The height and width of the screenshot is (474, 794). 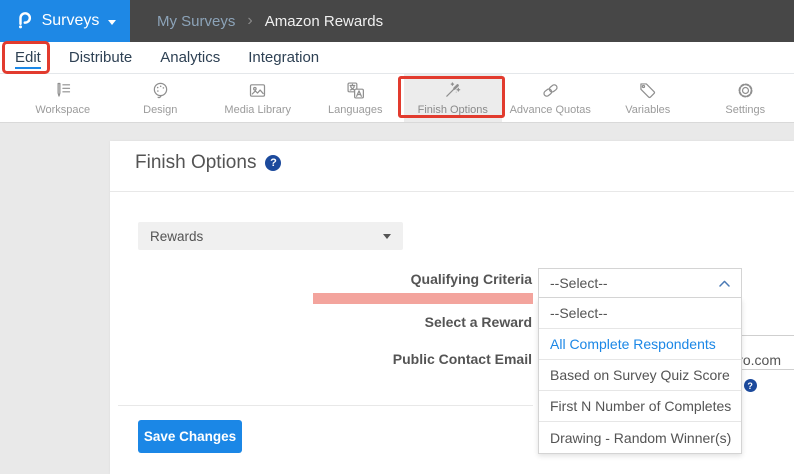 I want to click on finish-option-type-select: Rewards, so click(x=270, y=236).